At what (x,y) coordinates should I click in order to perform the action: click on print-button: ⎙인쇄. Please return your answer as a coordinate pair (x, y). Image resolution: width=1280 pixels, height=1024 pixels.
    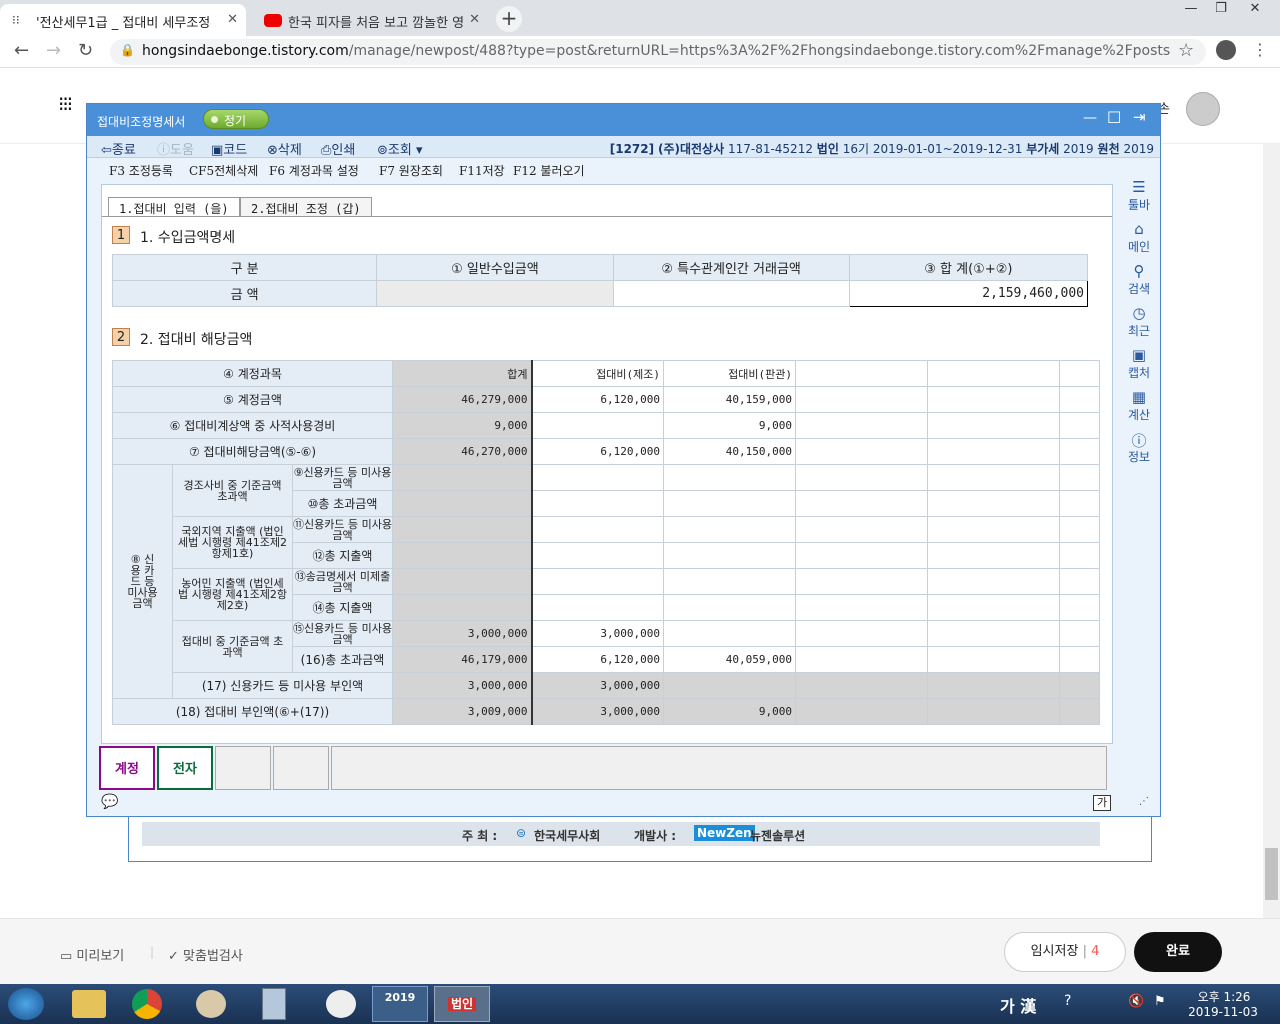
    Looking at the image, I should click on (338, 148).